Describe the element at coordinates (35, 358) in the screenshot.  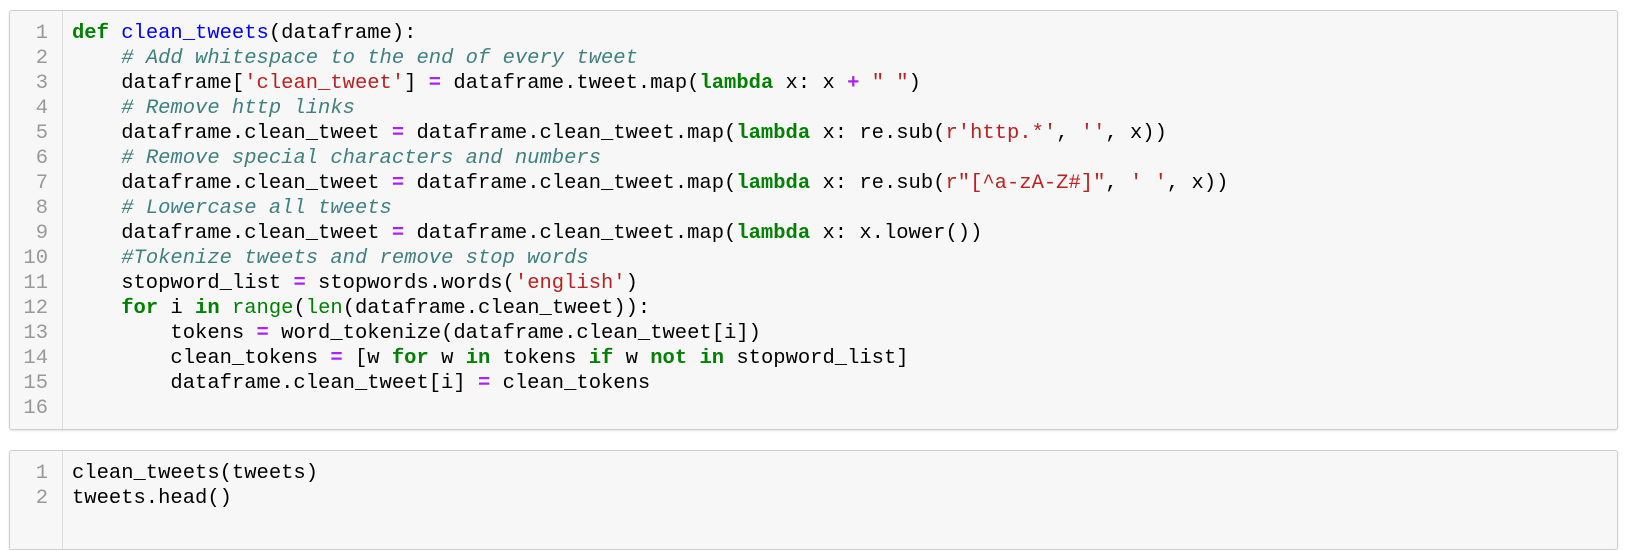
I see `line-number: 14` at that location.